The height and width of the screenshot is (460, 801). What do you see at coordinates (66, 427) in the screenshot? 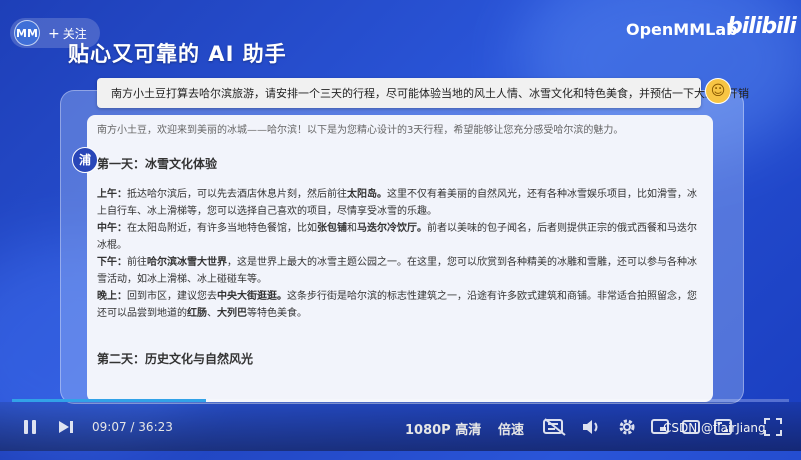
I see `next-icon` at bounding box center [66, 427].